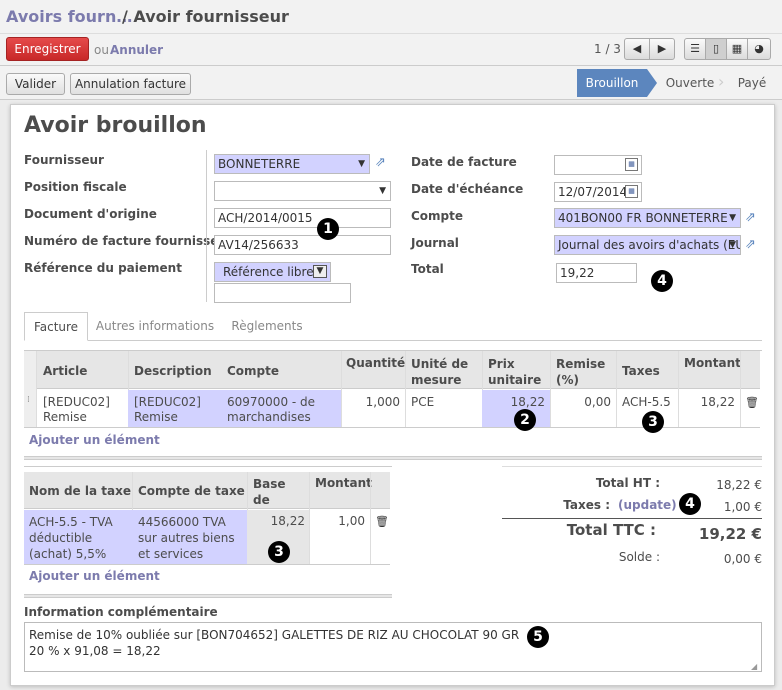  Describe the element at coordinates (253, 371) in the screenshot. I see `column-header: Compte` at that location.